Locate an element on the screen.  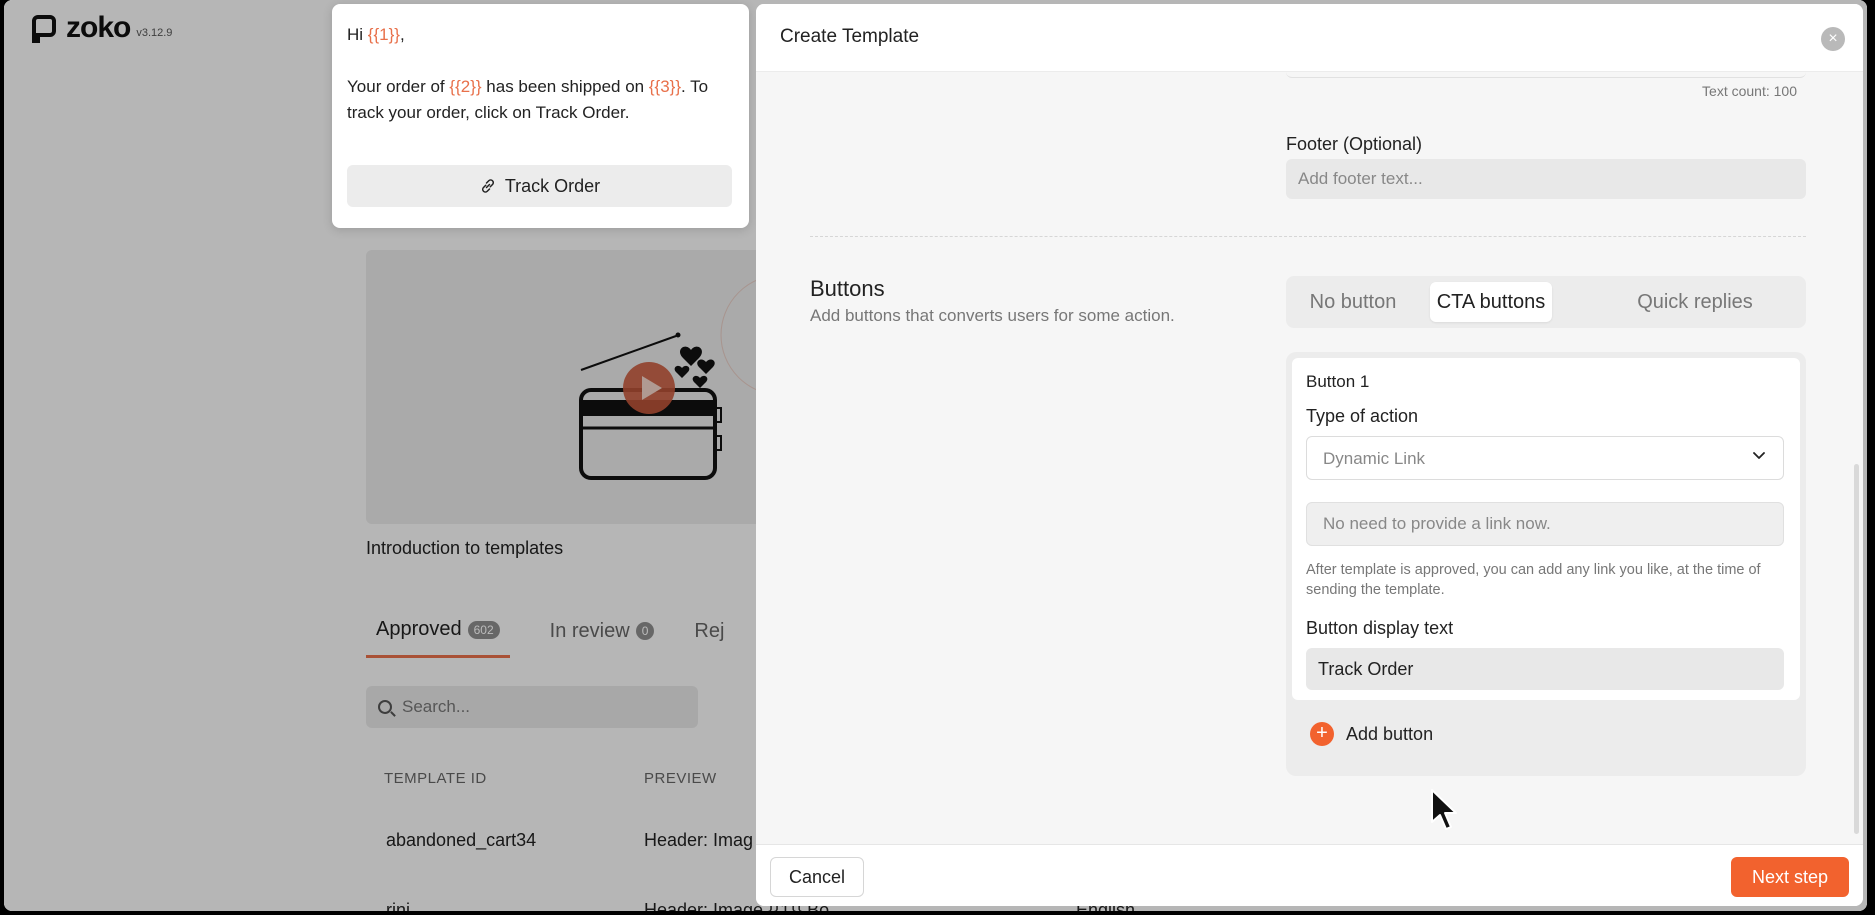
chevron-down-icon is located at coordinates (1759, 455).